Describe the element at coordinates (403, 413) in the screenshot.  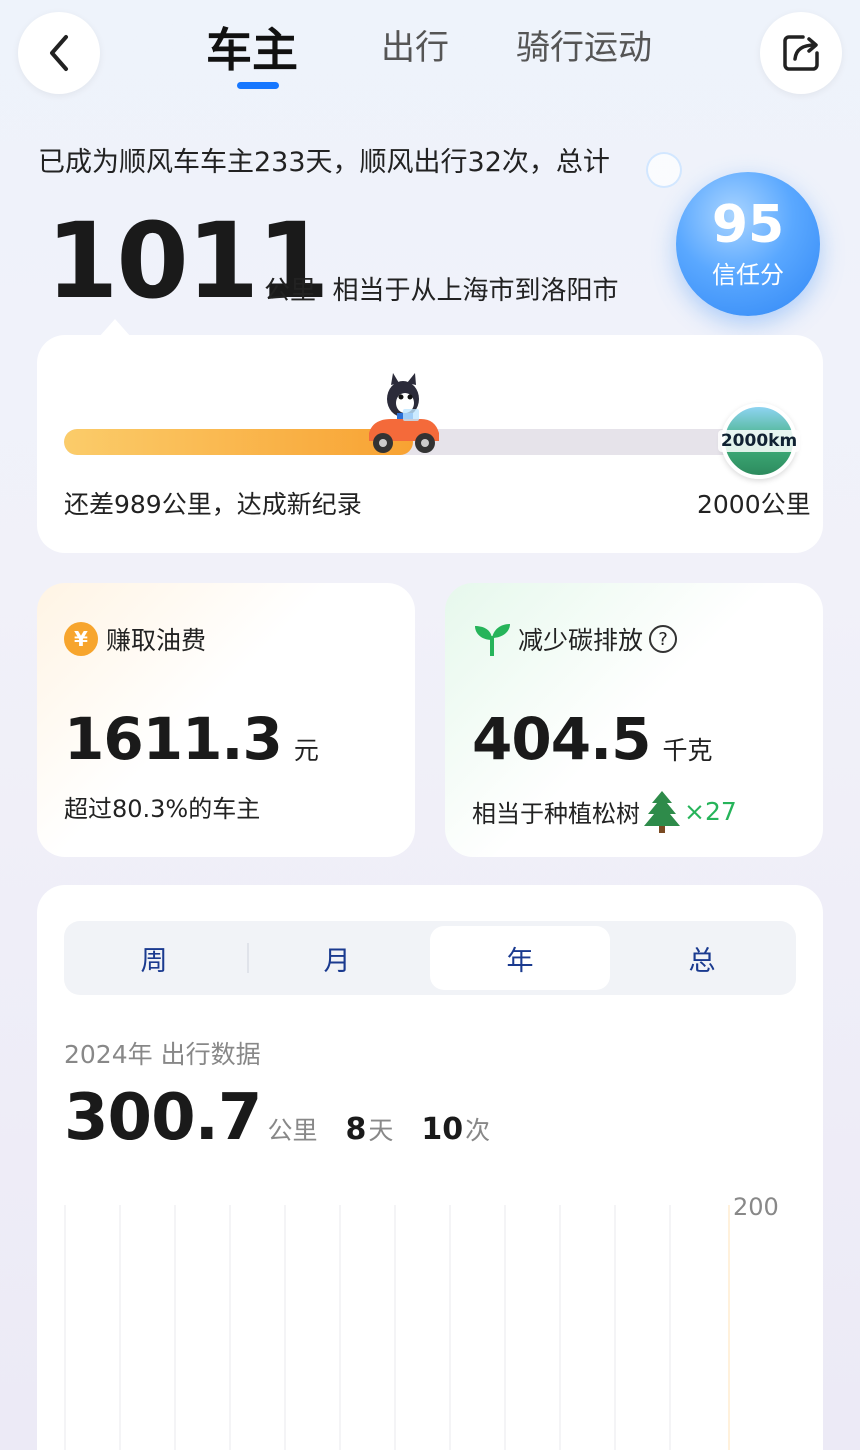
I see `car-mascot-icon` at that location.